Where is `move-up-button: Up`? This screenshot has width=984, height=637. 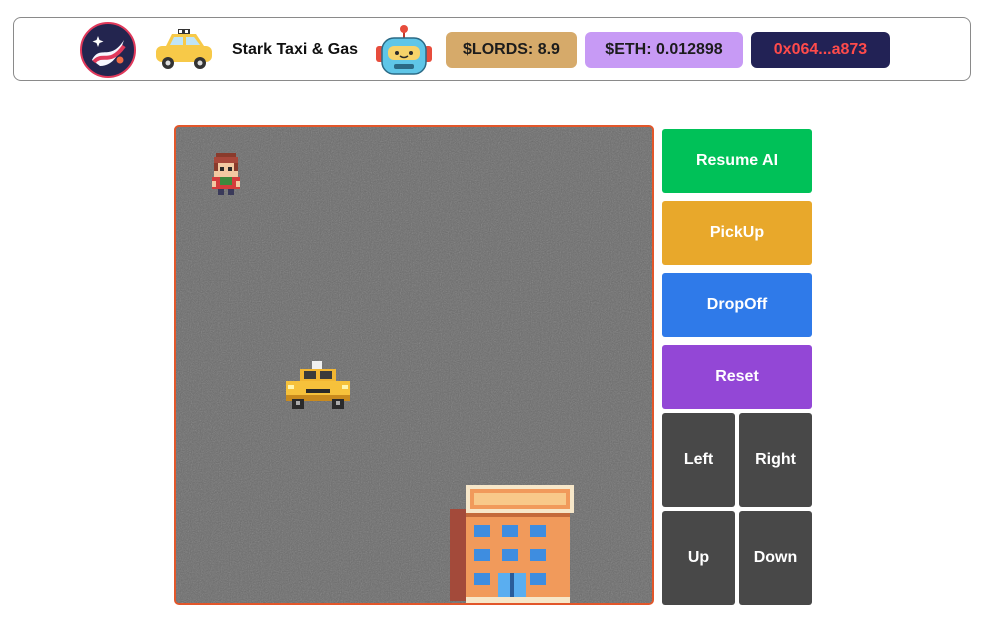
move-up-button: Up is located at coordinates (698, 558).